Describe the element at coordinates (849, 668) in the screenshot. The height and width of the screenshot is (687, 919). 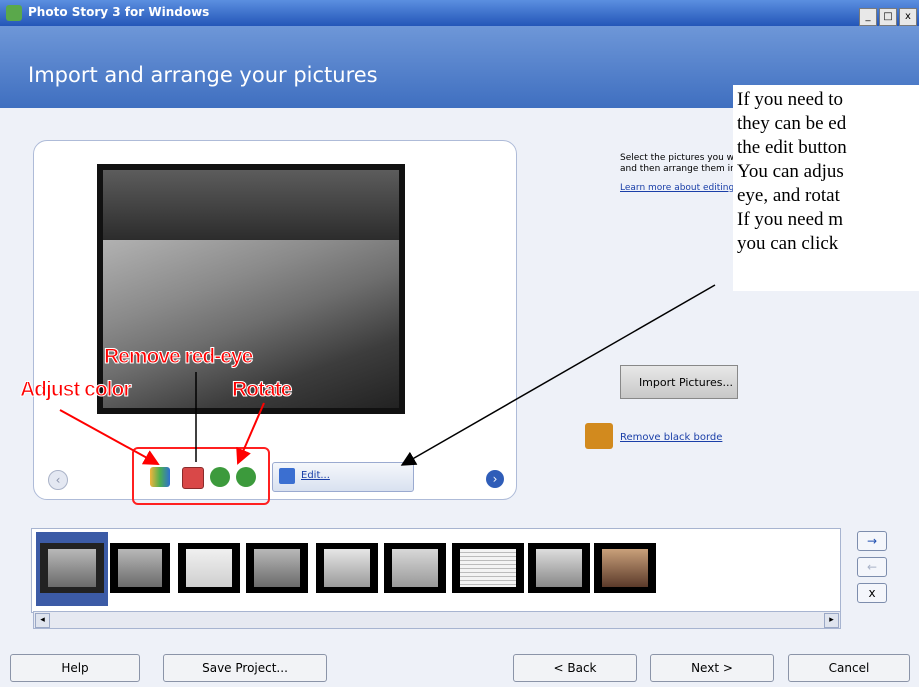
I see `cancel-button: Cancel` at that location.